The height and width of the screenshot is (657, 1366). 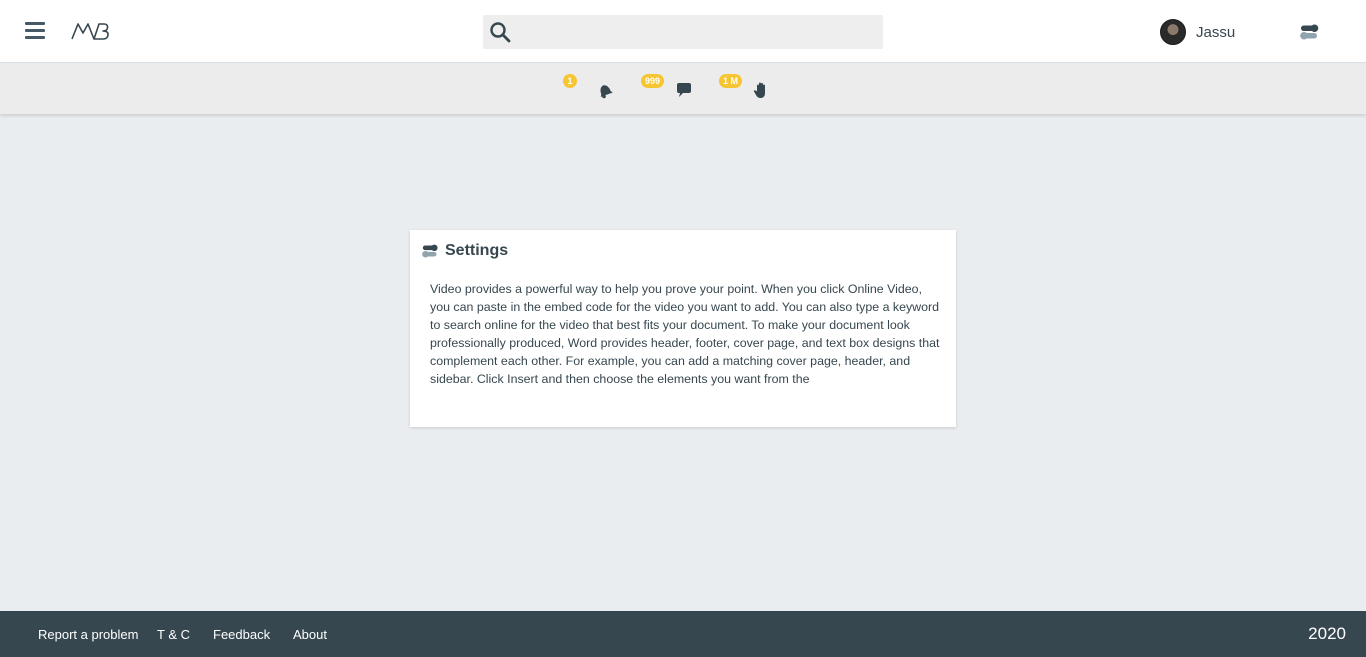 I want to click on card-title: Settings, so click(x=477, y=250).